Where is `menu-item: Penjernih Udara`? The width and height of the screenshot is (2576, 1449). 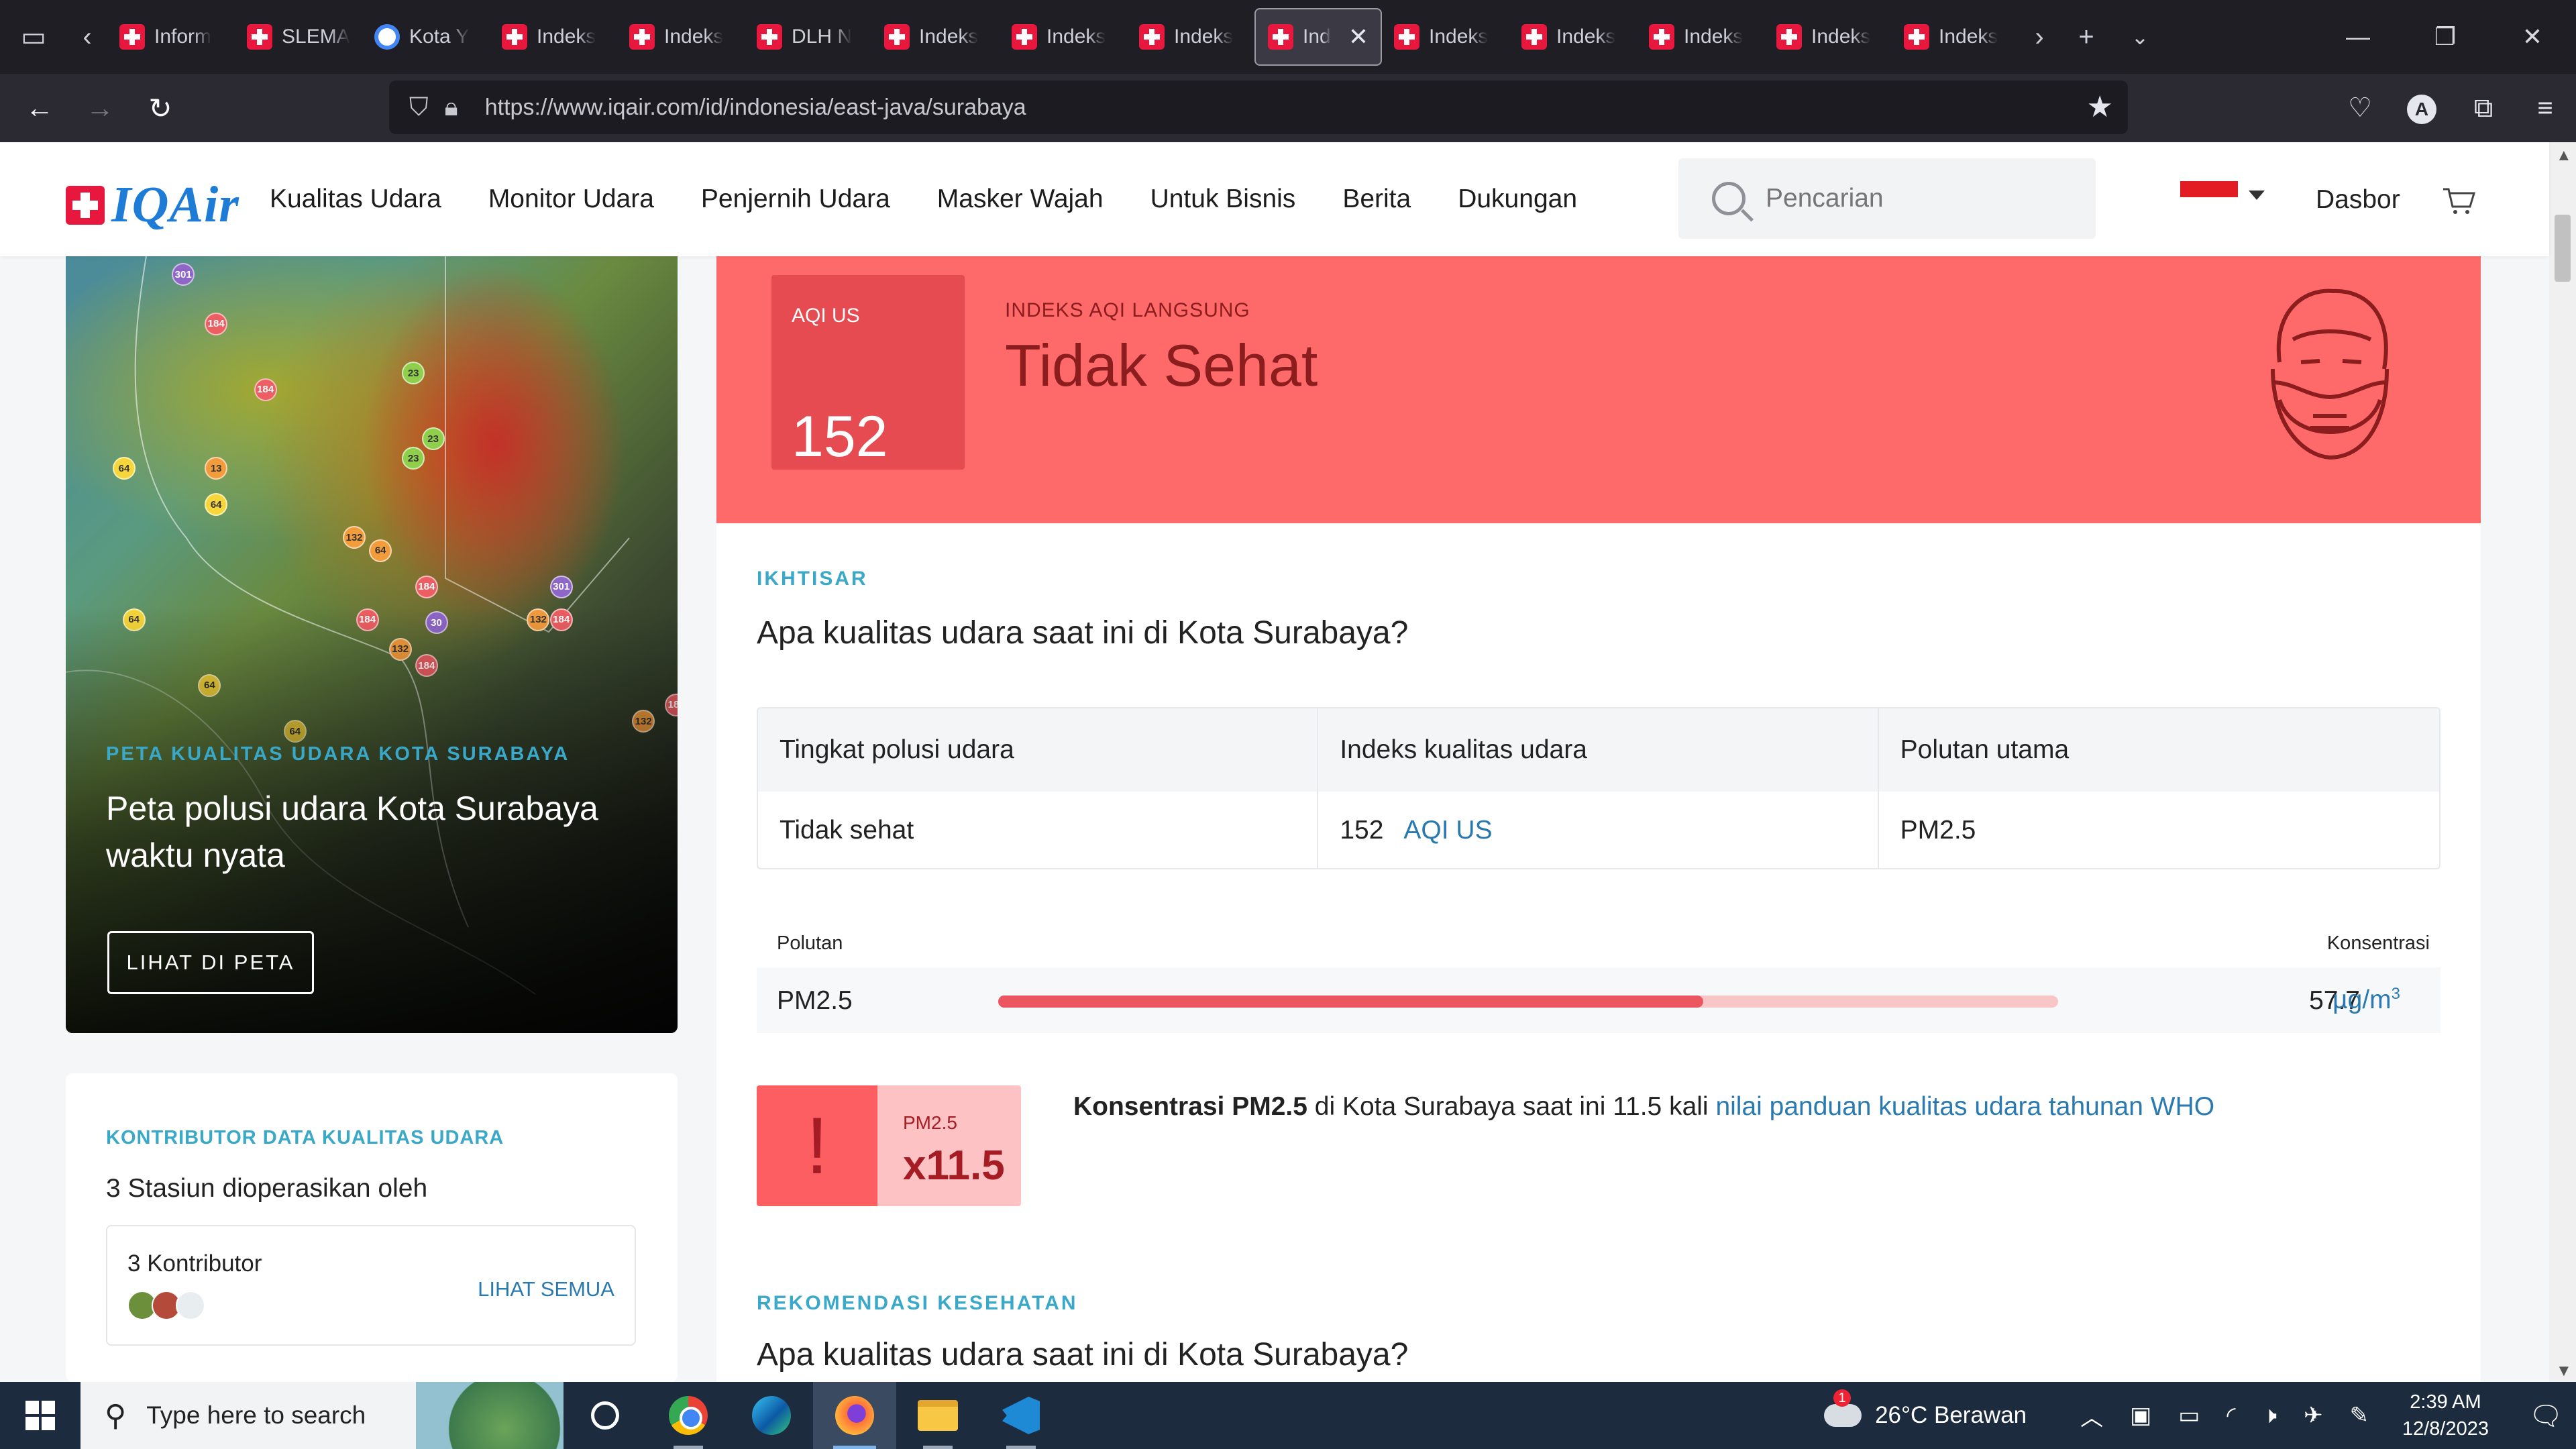
menu-item: Penjernih Udara is located at coordinates (795, 199).